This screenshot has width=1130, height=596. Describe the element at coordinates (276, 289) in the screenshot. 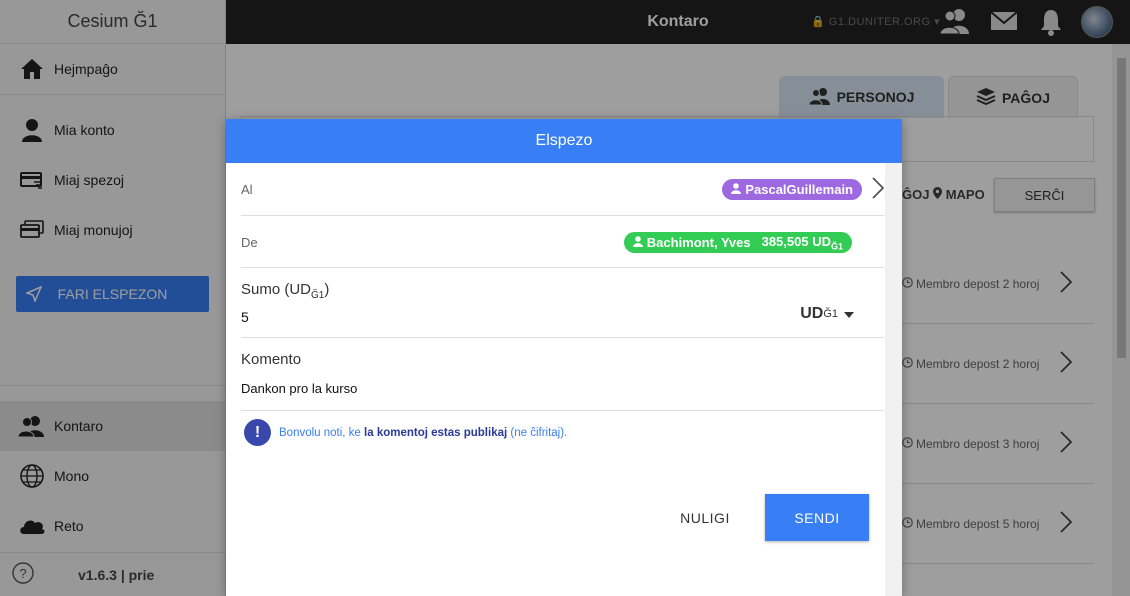

I see `amount-label-text: Sumo (UD` at that location.